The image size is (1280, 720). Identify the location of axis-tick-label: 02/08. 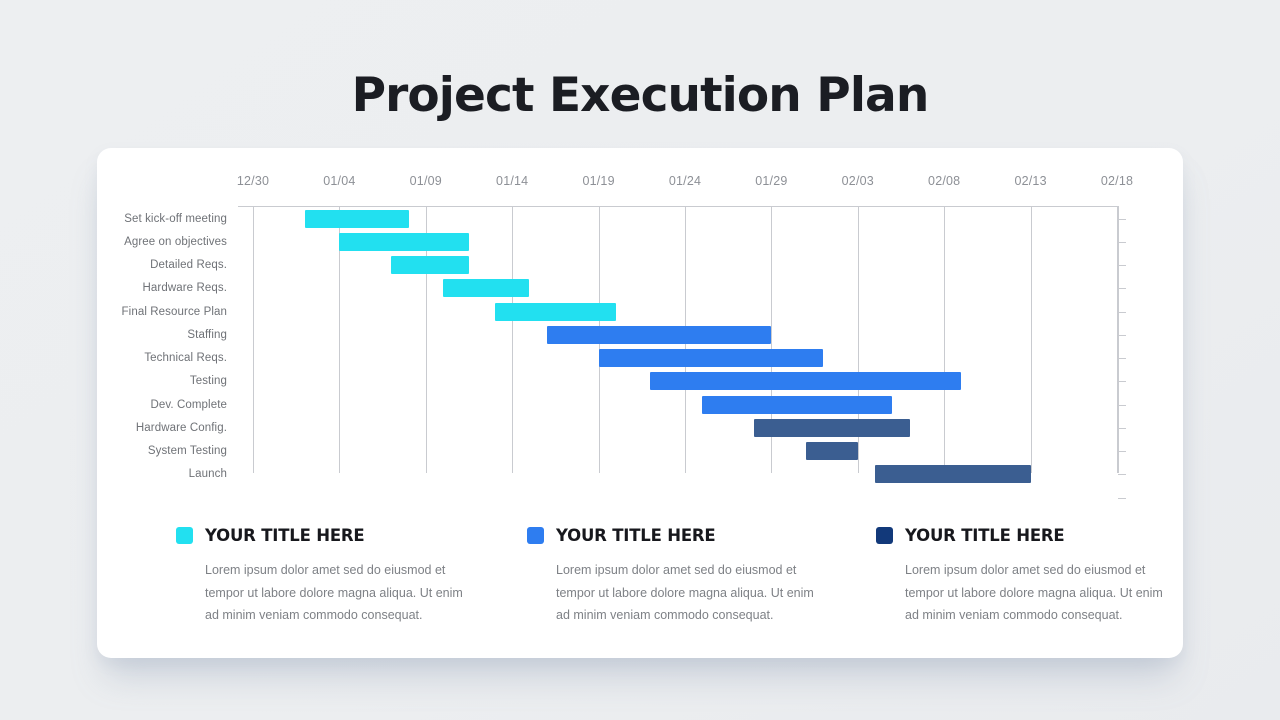
(944, 181).